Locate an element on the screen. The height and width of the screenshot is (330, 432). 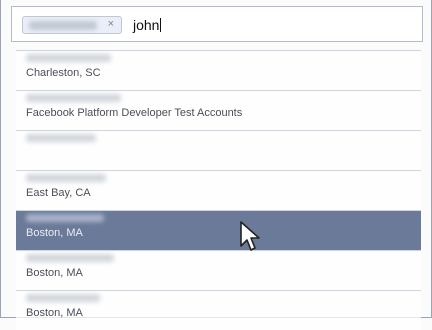
selected-token: × is located at coordinates (72, 25).